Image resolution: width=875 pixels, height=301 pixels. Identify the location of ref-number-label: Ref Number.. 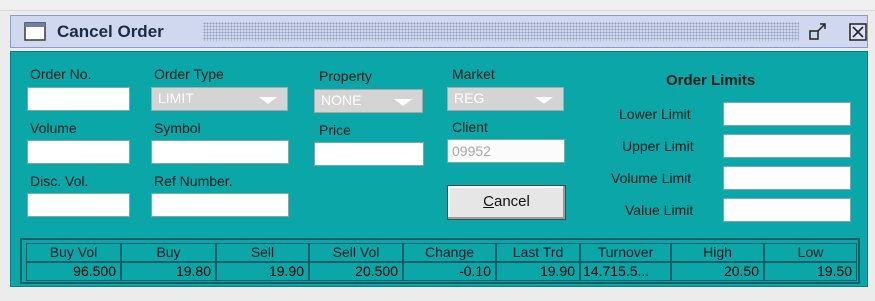
(193, 181).